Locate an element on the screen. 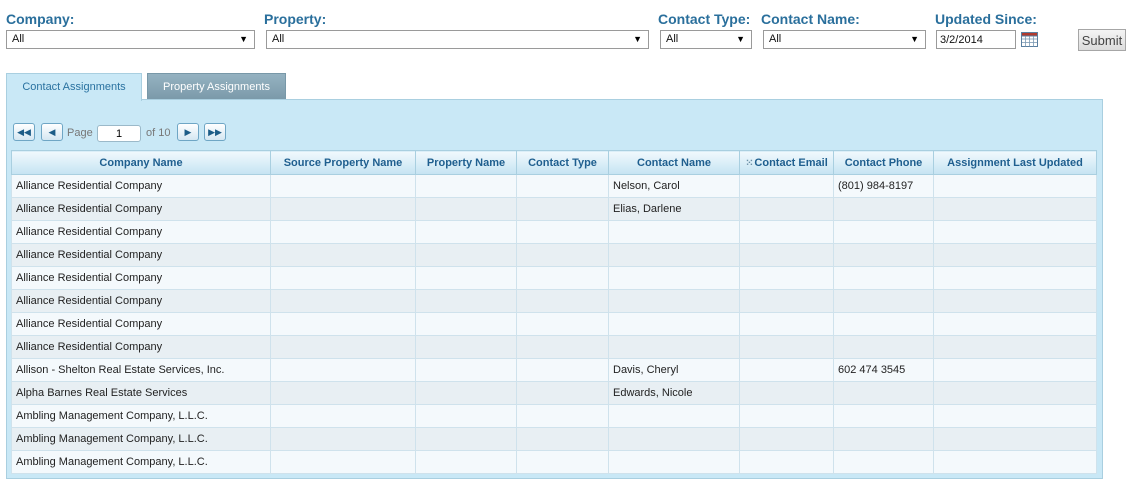  column-header-property-name: Property Name is located at coordinates (466, 162).